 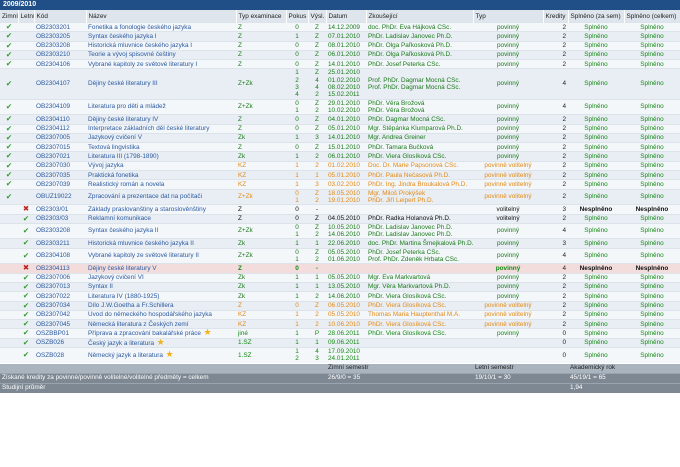 What do you see at coordinates (161, 156) in the screenshot?
I see `course-name: Literatura III (1798-1890)` at bounding box center [161, 156].